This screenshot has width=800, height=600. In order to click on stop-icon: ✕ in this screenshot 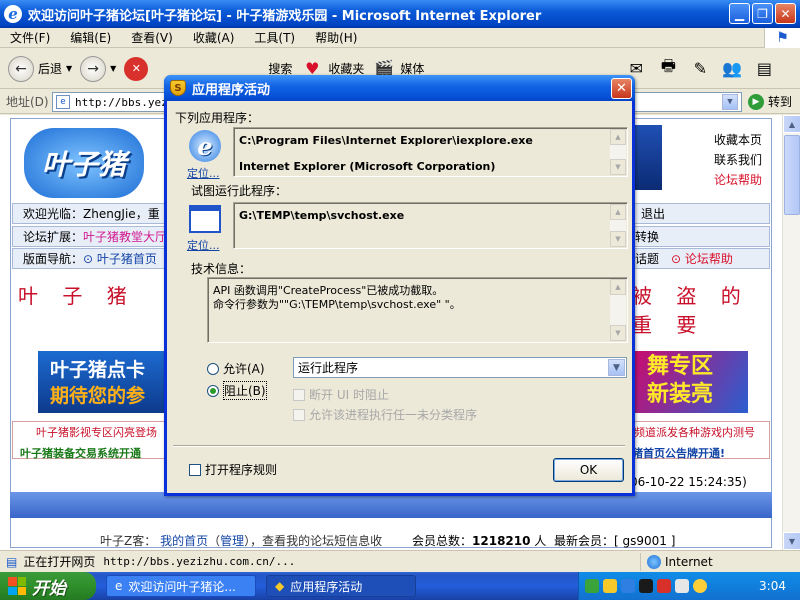, I will do `click(136, 68)`.